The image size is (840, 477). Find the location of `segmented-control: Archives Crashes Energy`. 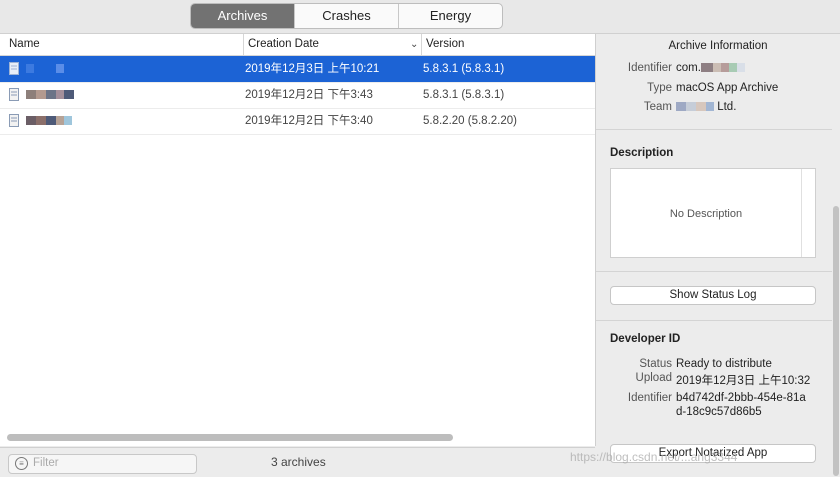

segmented-control: Archives Crashes Energy is located at coordinates (346, 16).